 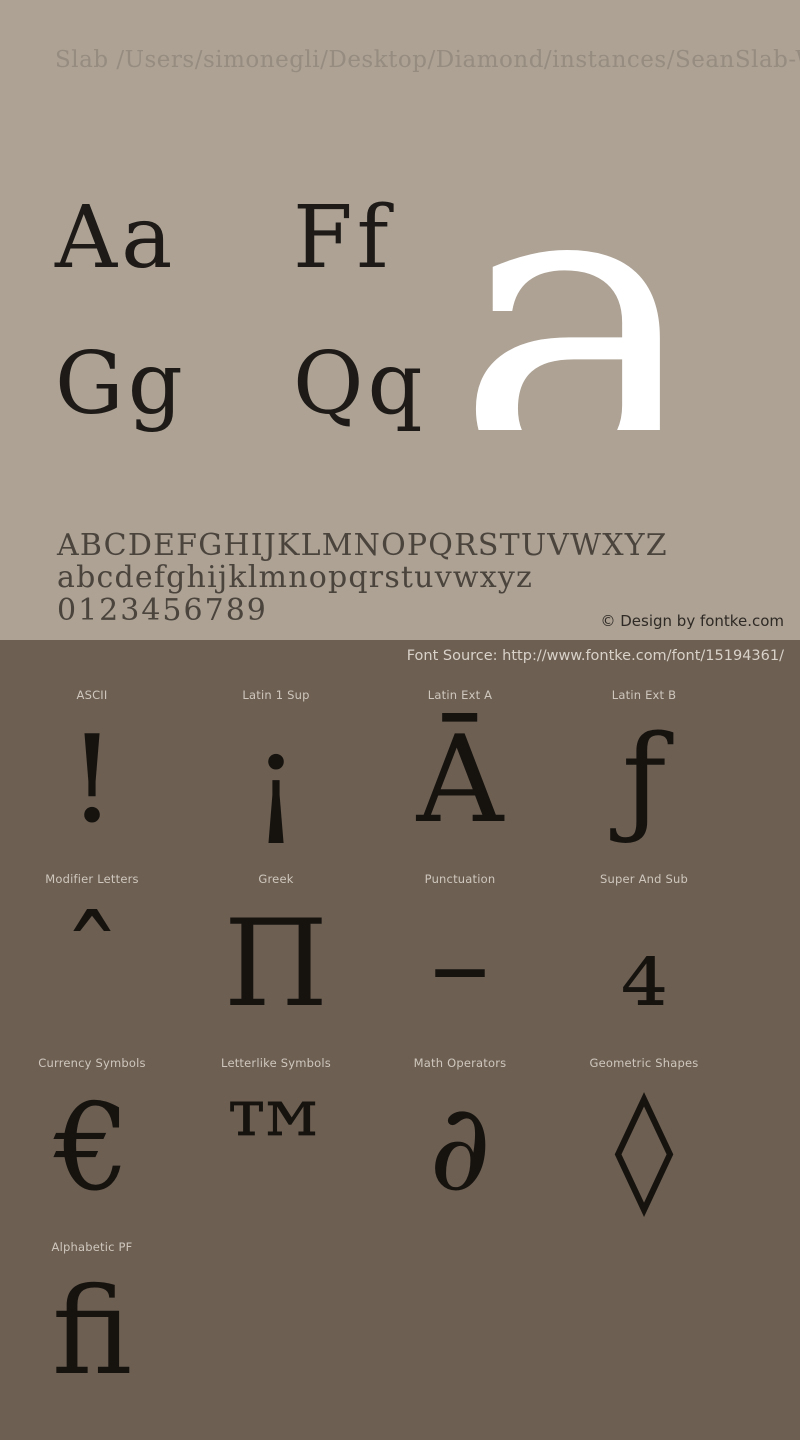 What do you see at coordinates (276, 879) in the screenshot?
I see `unicode-range-label: Greek` at bounding box center [276, 879].